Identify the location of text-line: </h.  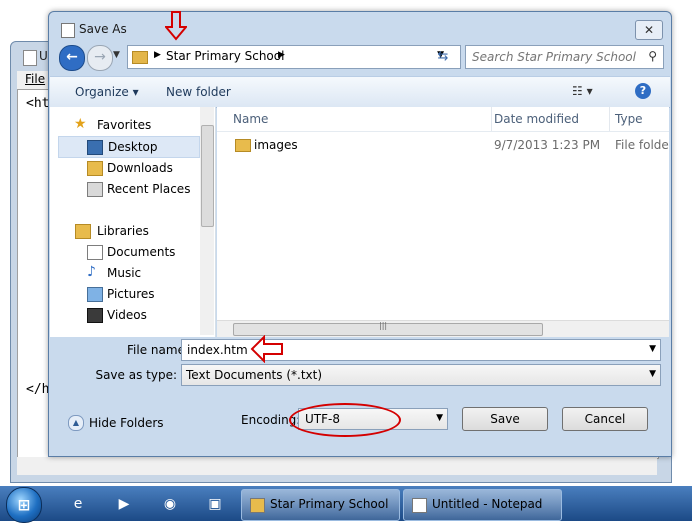
(38, 389).